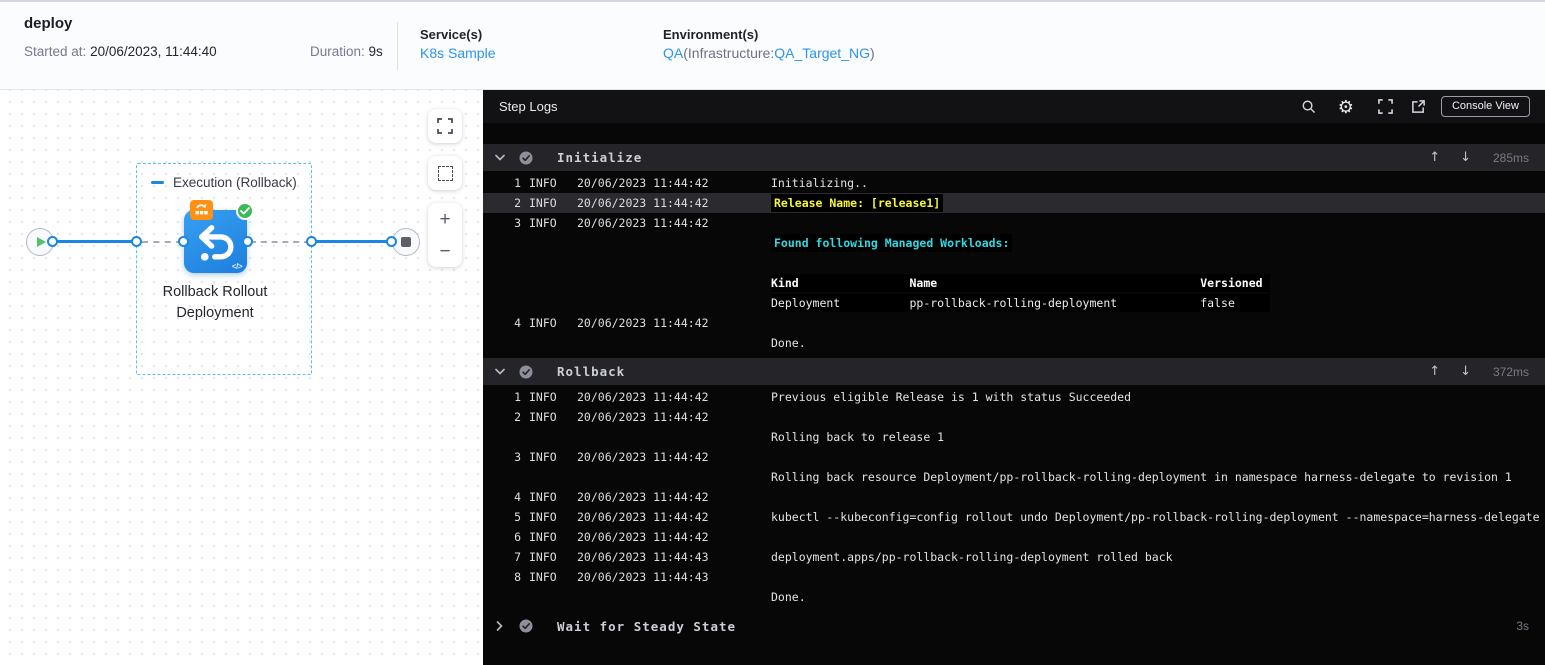 Image resolution: width=1545 pixels, height=665 pixels. What do you see at coordinates (517, 417) in the screenshot?
I see `line-number: 2` at bounding box center [517, 417].